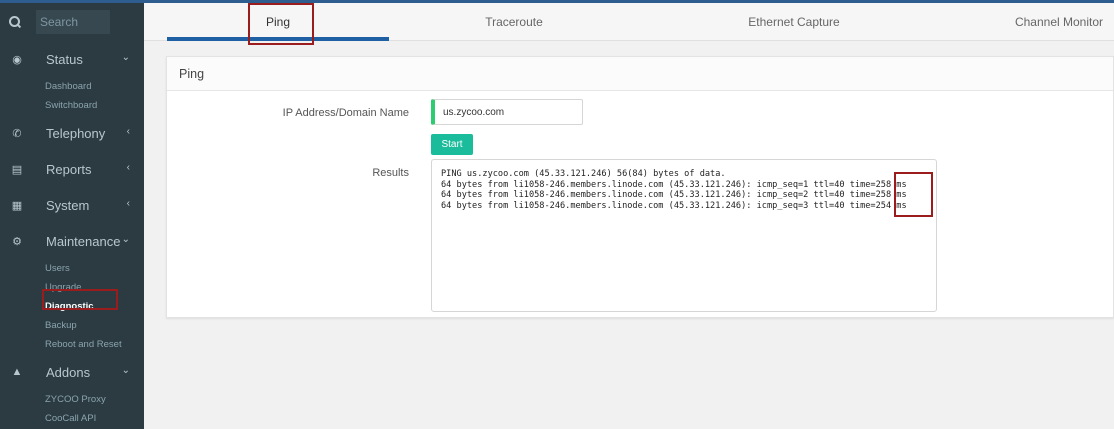  I want to click on ip-address-value: us.zycoo.com, so click(474, 112).